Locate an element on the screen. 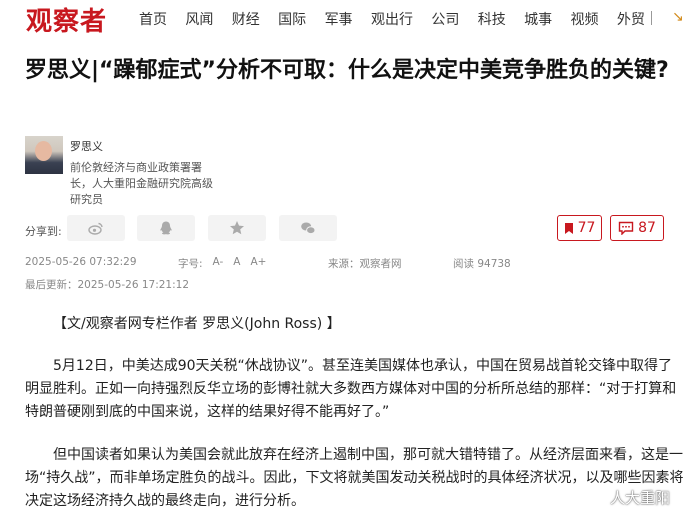 The width and height of the screenshot is (700, 517). article-title: 罗思义|“躁郁症式”分析不可取：什么是决定中美竞争胜负的关键? is located at coordinates (347, 70).